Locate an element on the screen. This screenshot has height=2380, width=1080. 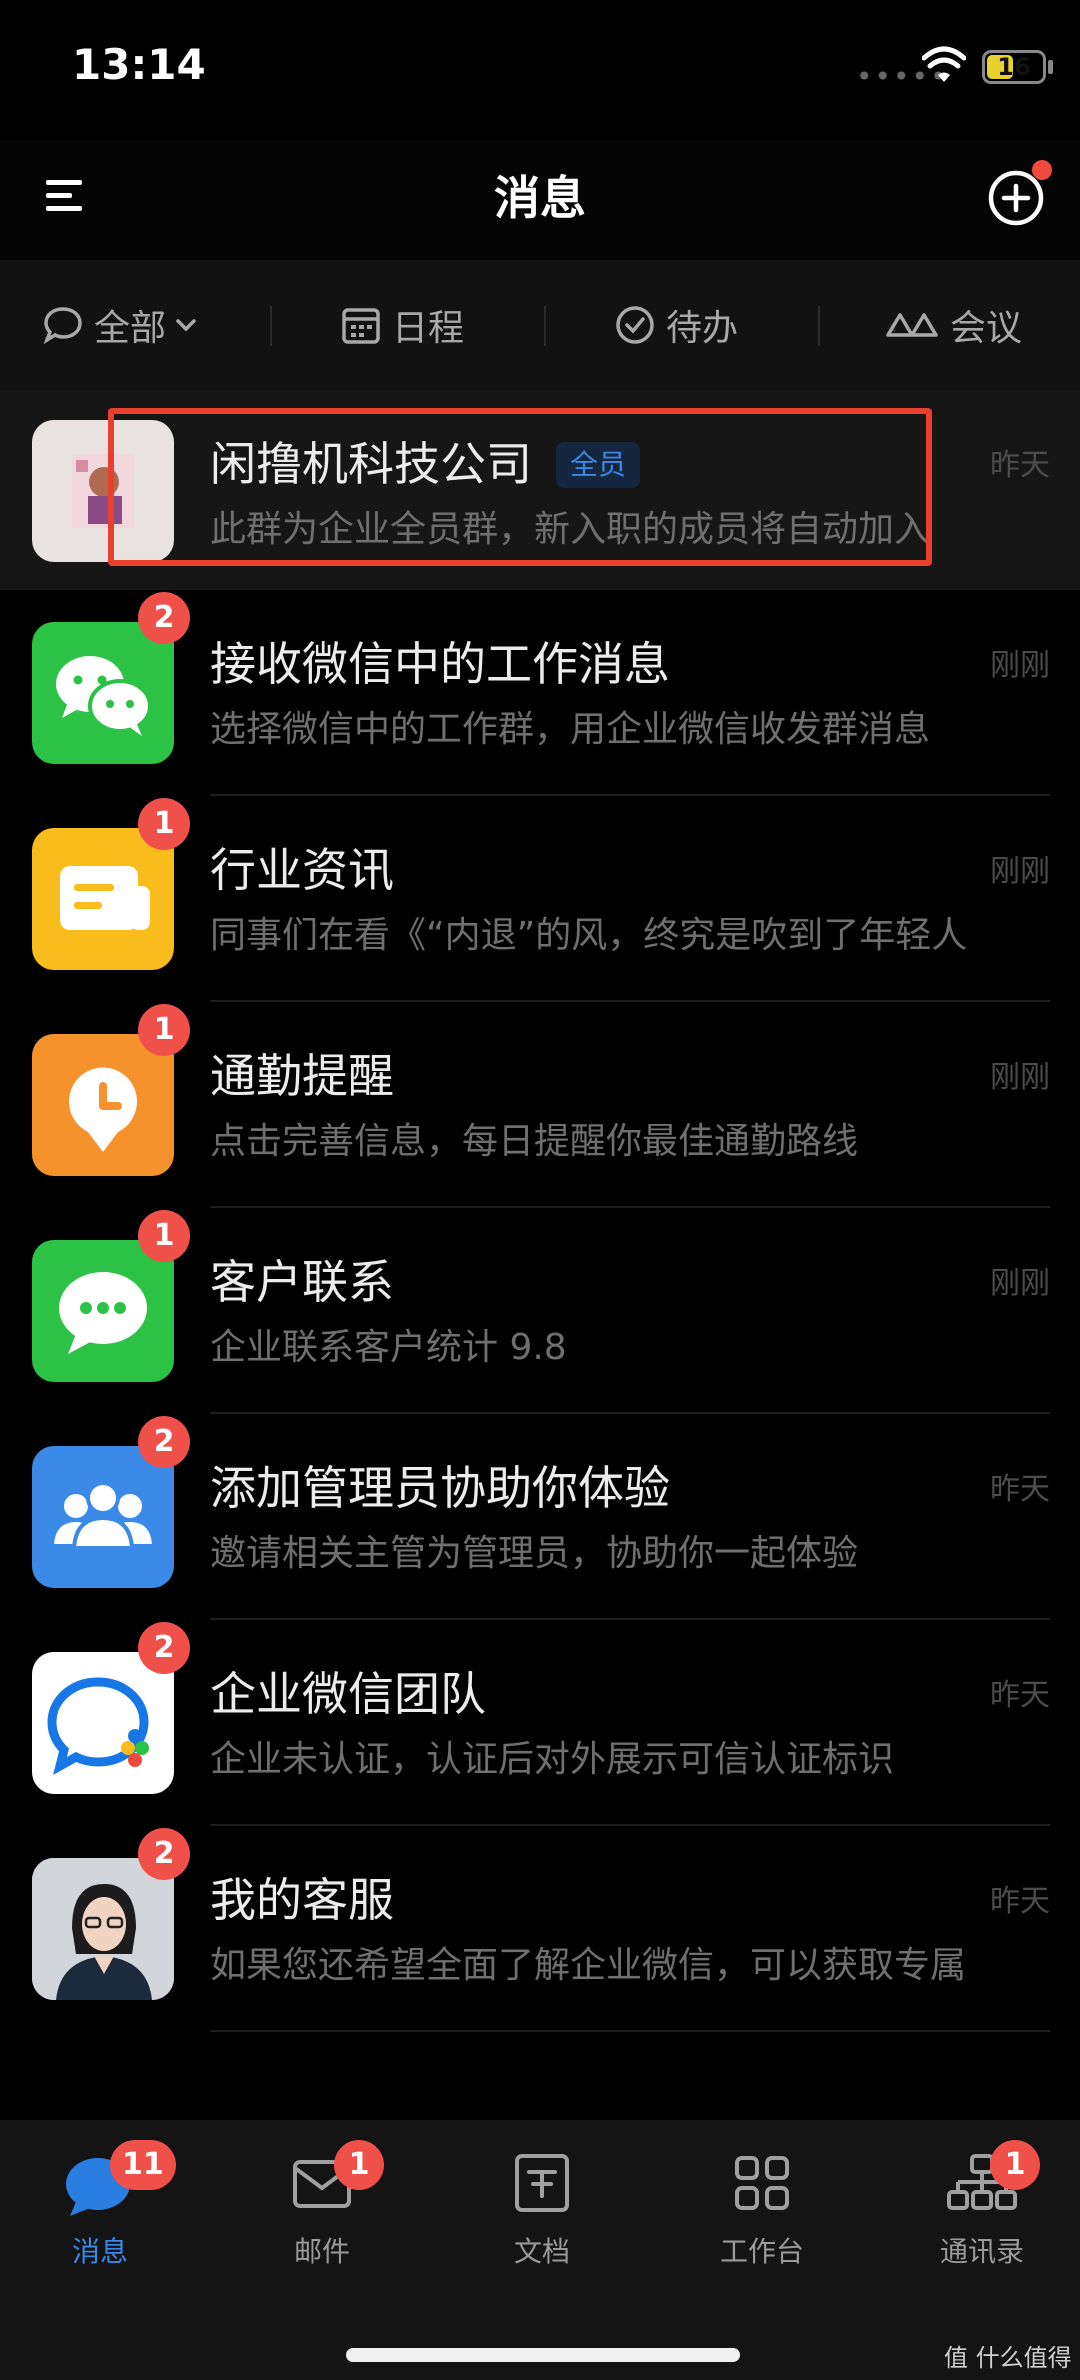
home-indicator is located at coordinates (543, 2355).